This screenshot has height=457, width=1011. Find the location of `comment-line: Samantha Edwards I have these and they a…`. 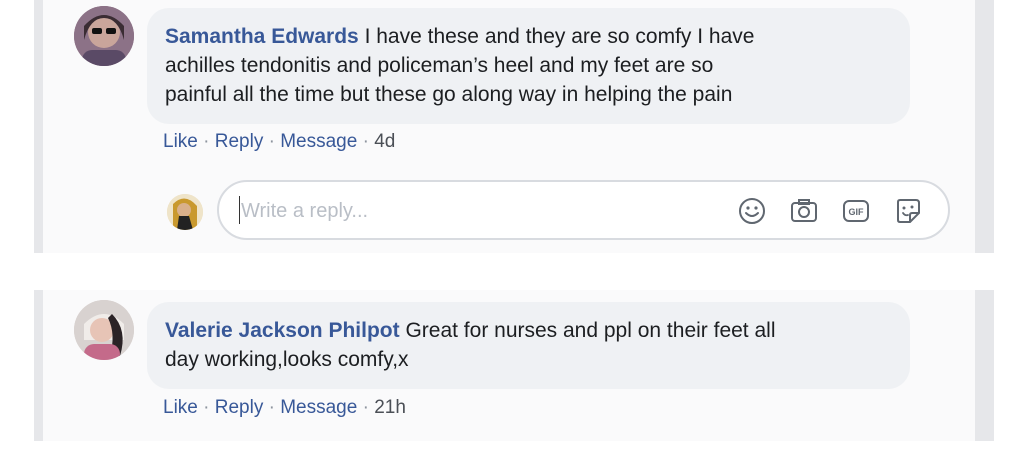

comment-line: Samantha Edwards I have these and they a… is located at coordinates (528, 36).